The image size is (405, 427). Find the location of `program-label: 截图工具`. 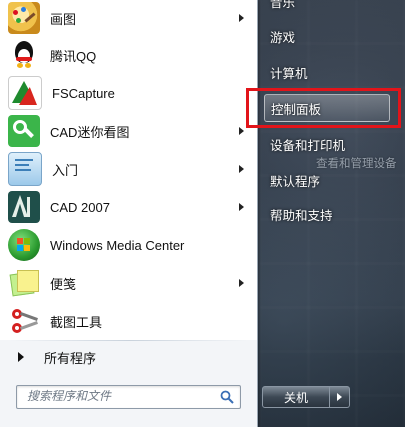

program-label: 截图工具 is located at coordinates (76, 322).